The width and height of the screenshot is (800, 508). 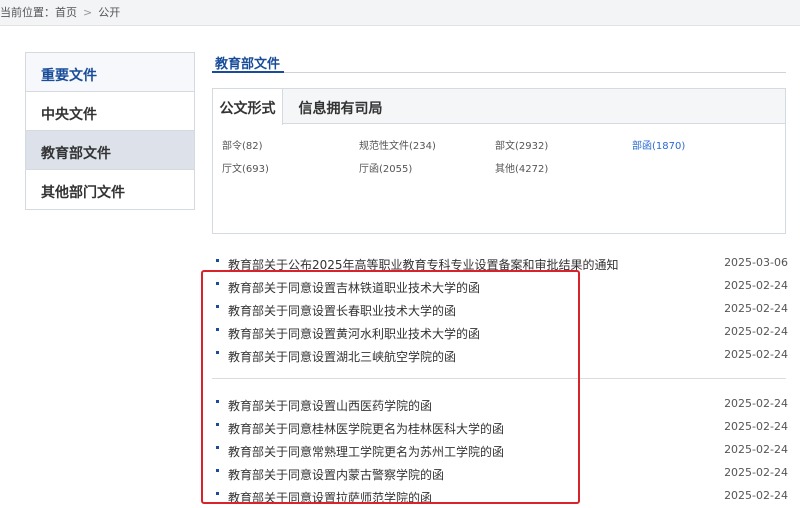 I want to click on breadcrumb-home-link: 首页, so click(x=66, y=12).